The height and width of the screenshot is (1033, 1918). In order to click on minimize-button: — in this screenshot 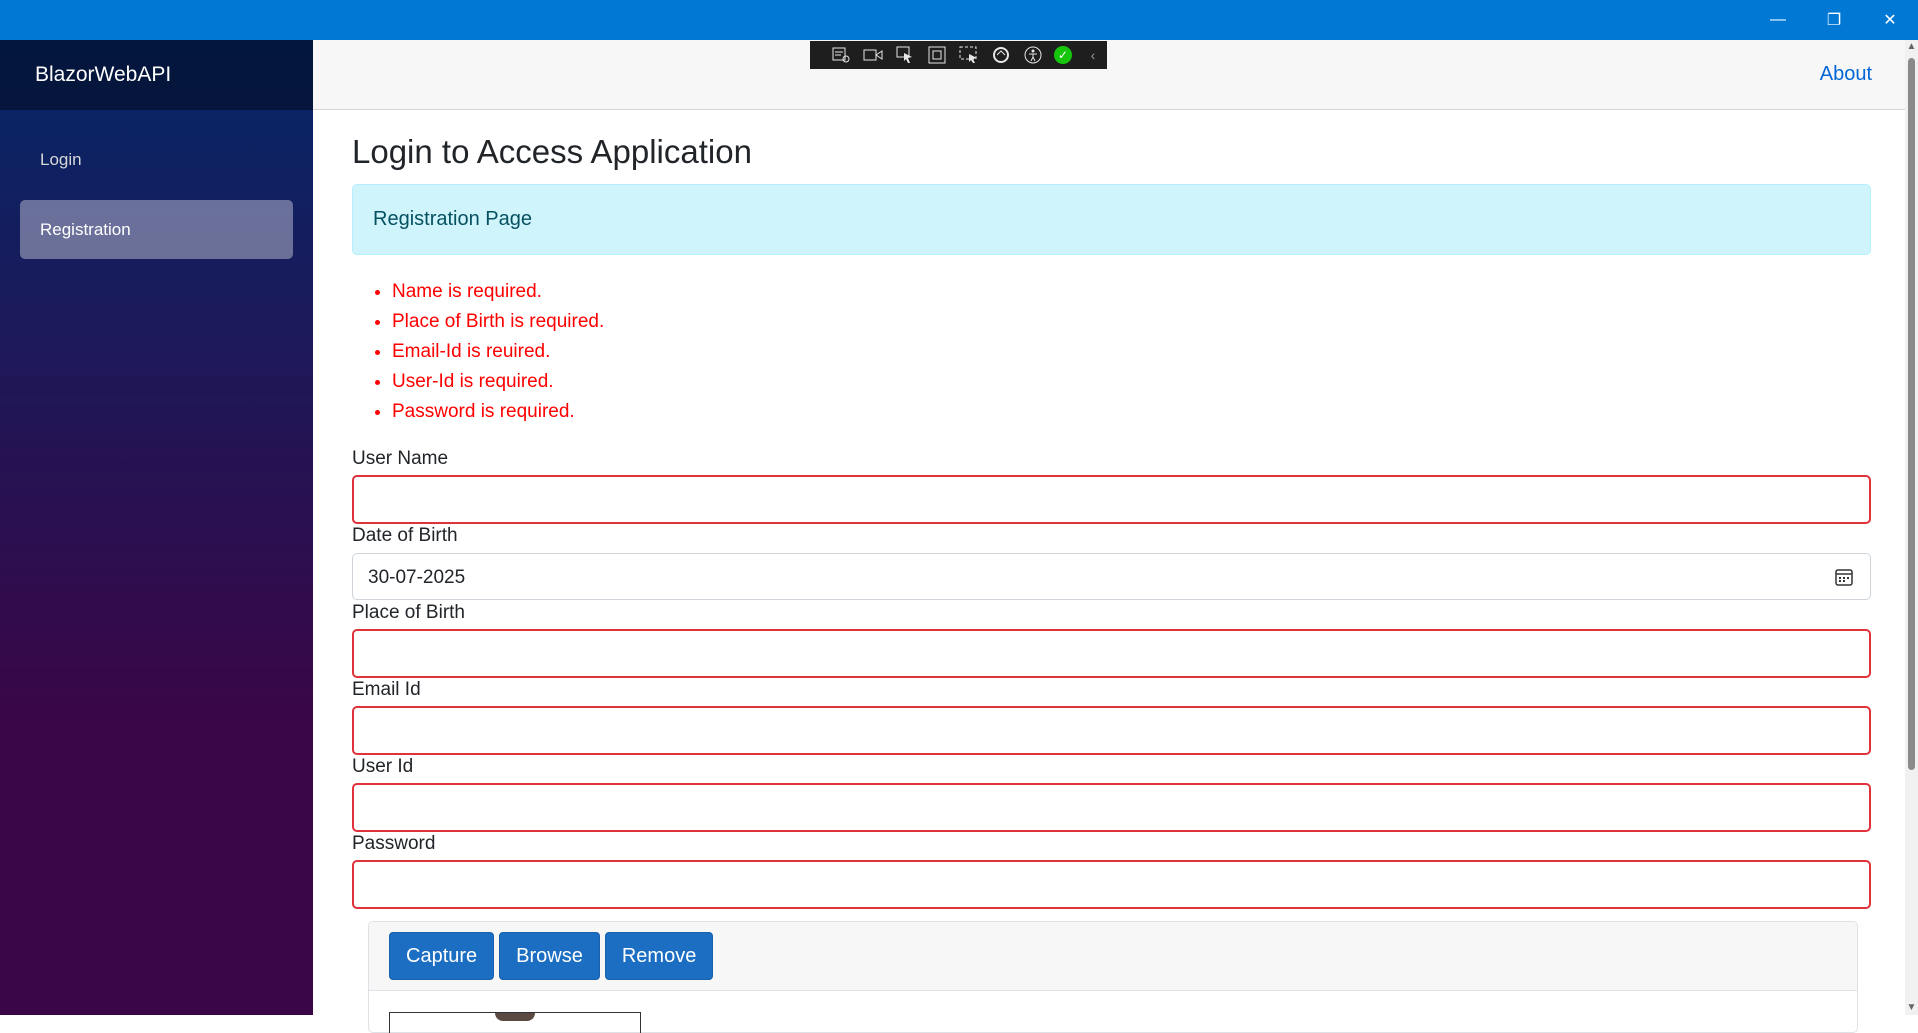, I will do `click(1778, 20)`.